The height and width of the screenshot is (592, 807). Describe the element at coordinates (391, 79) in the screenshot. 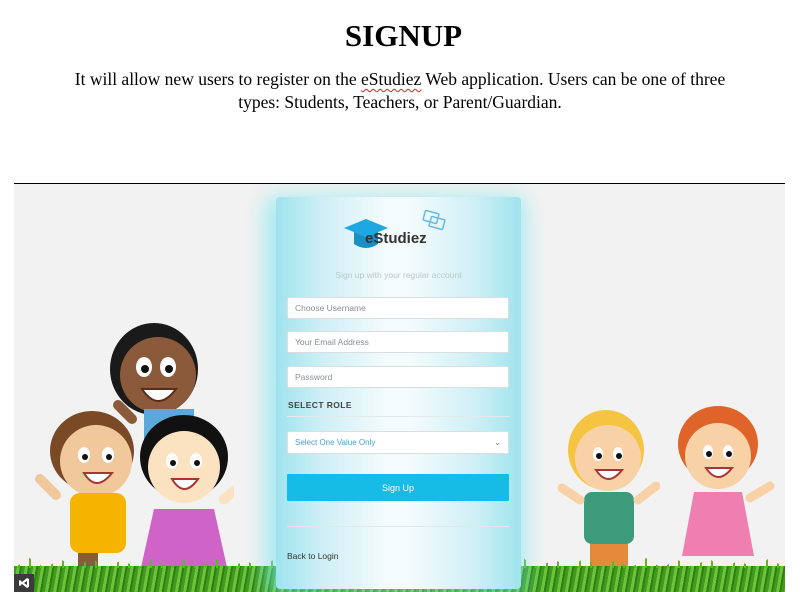

I see `description-app-name: eStudiez` at that location.